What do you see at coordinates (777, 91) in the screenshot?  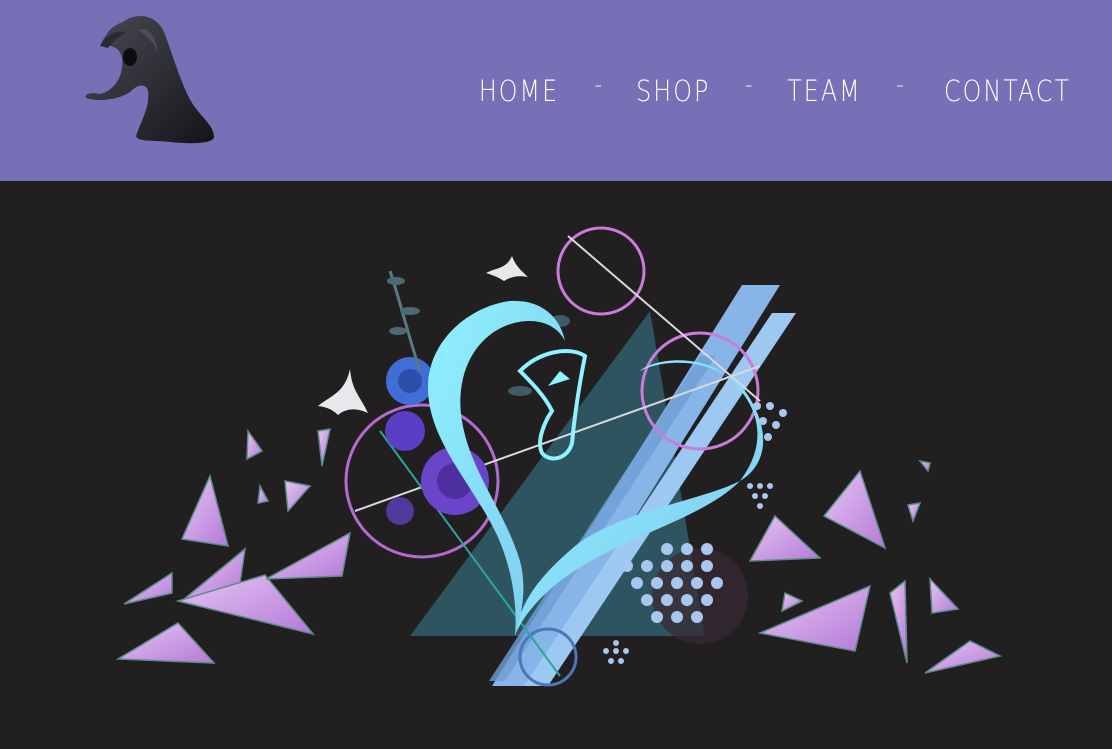 I see `main-nav: HOME - SHOP - TEAM - CONTACT` at bounding box center [777, 91].